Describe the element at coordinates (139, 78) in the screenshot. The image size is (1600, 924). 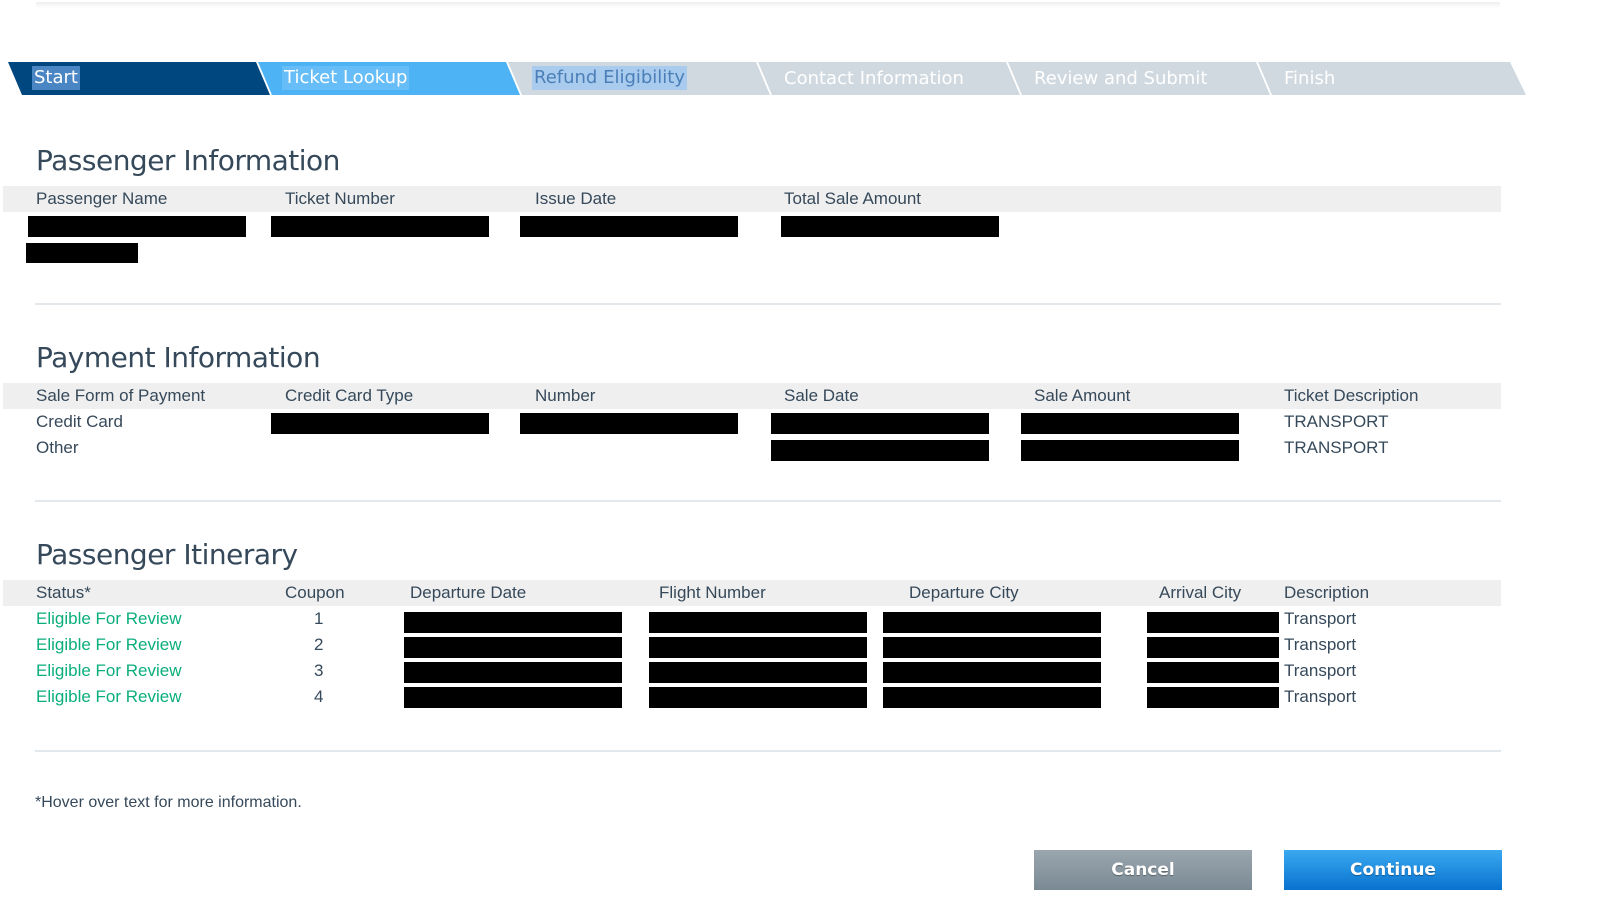
I see `step-start: Start` at that location.